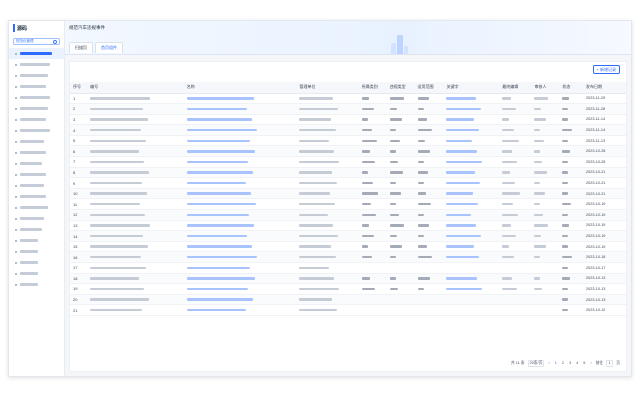 This screenshot has height=400, width=640. Describe the element at coordinates (348, 194) in the screenshot. I see `table-row: 10 2023-10-21` at that location.